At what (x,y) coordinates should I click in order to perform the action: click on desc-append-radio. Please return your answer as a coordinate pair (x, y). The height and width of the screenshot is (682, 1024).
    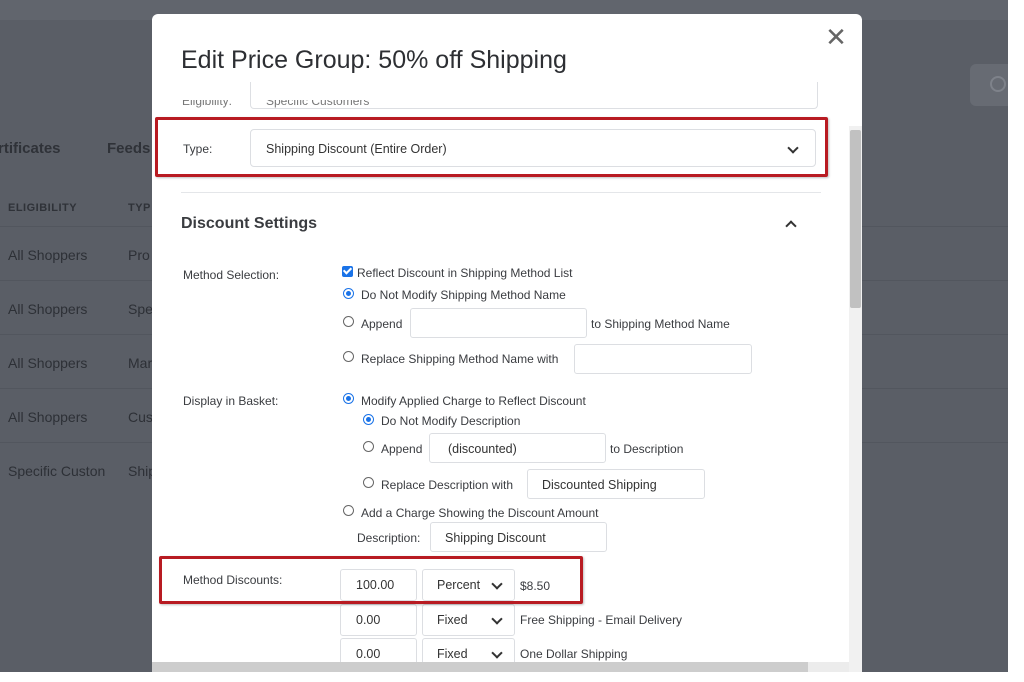
    Looking at the image, I should click on (368, 446).